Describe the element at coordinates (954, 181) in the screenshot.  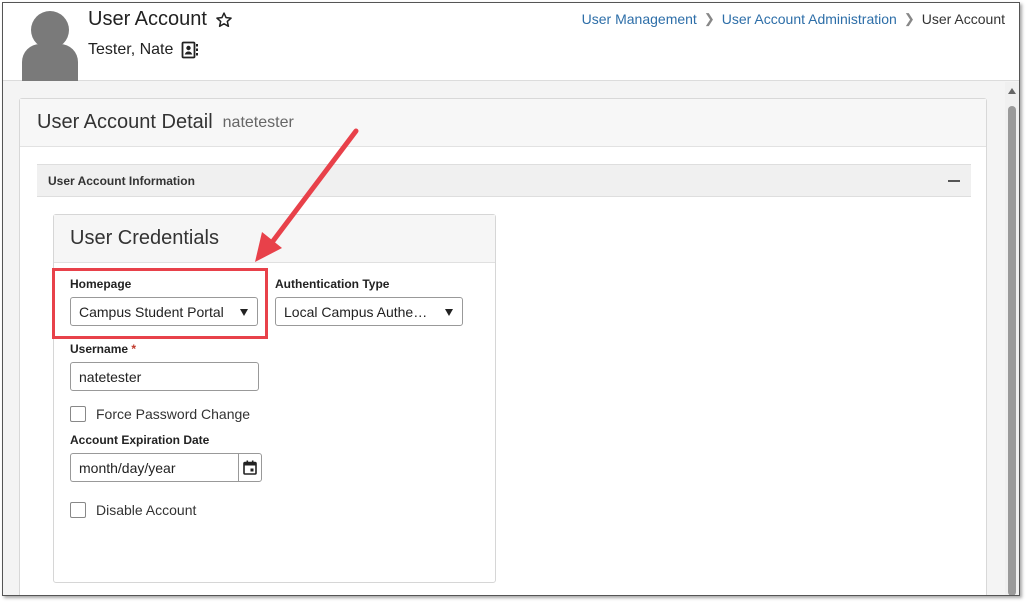
I see `minus-icon` at that location.